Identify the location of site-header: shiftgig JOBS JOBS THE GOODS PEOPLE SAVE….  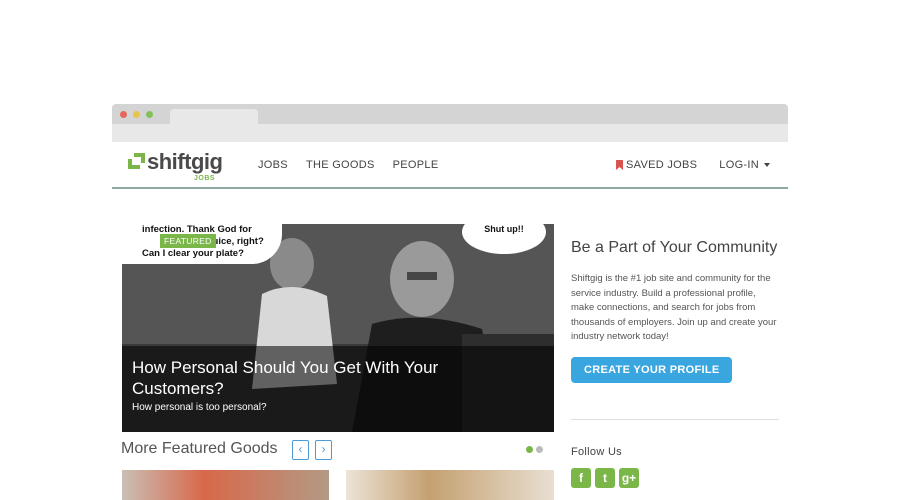
(450, 165).